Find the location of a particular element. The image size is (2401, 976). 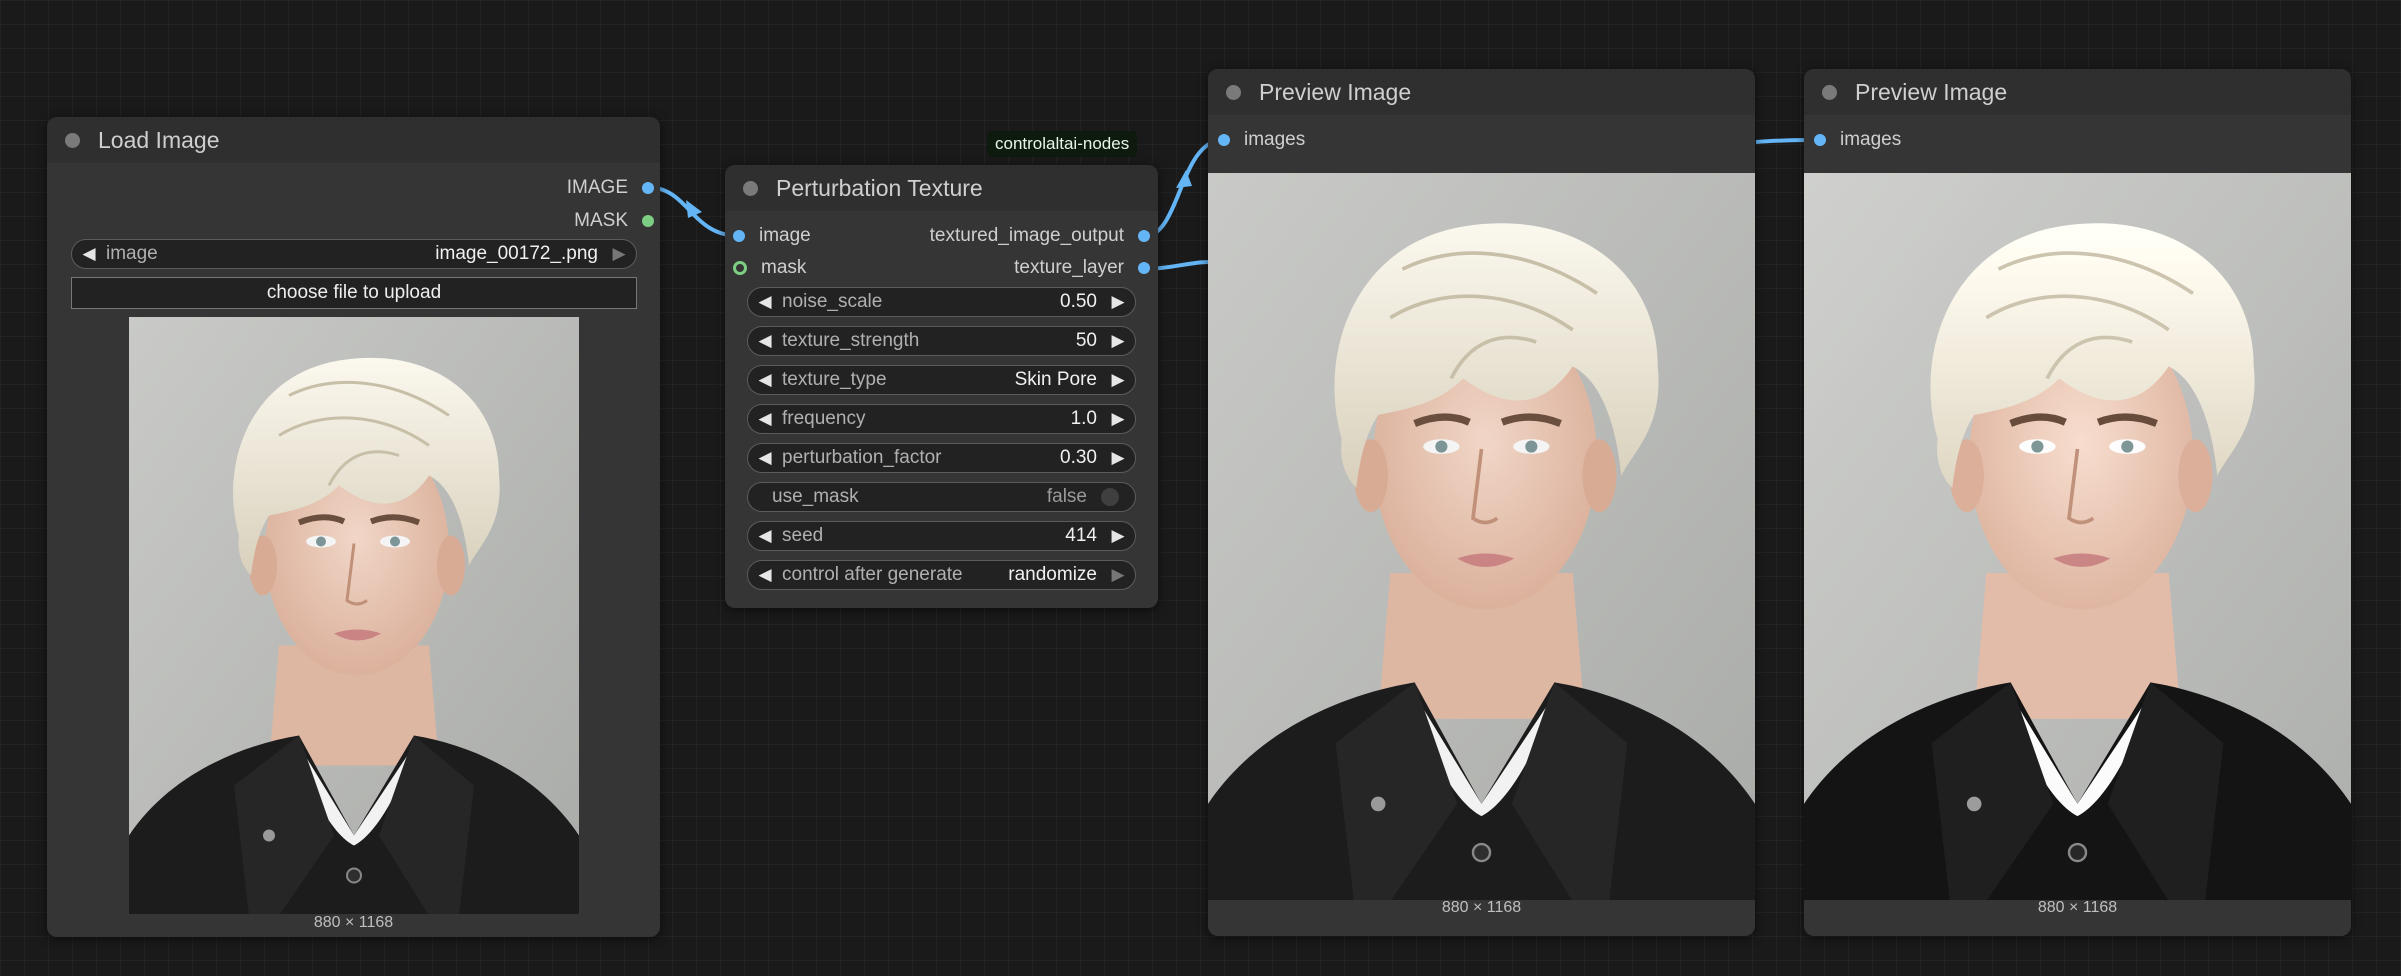

image-file-combo: ◀ image image_00172_.png ▶ is located at coordinates (354, 254).